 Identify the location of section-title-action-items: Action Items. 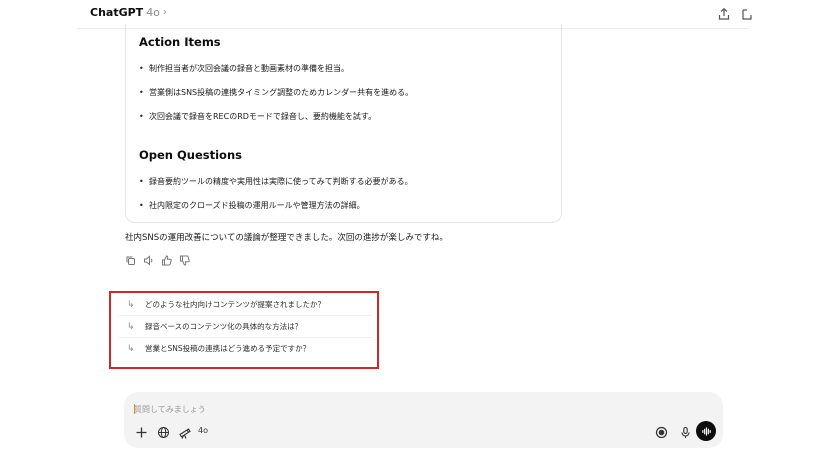
(180, 42).